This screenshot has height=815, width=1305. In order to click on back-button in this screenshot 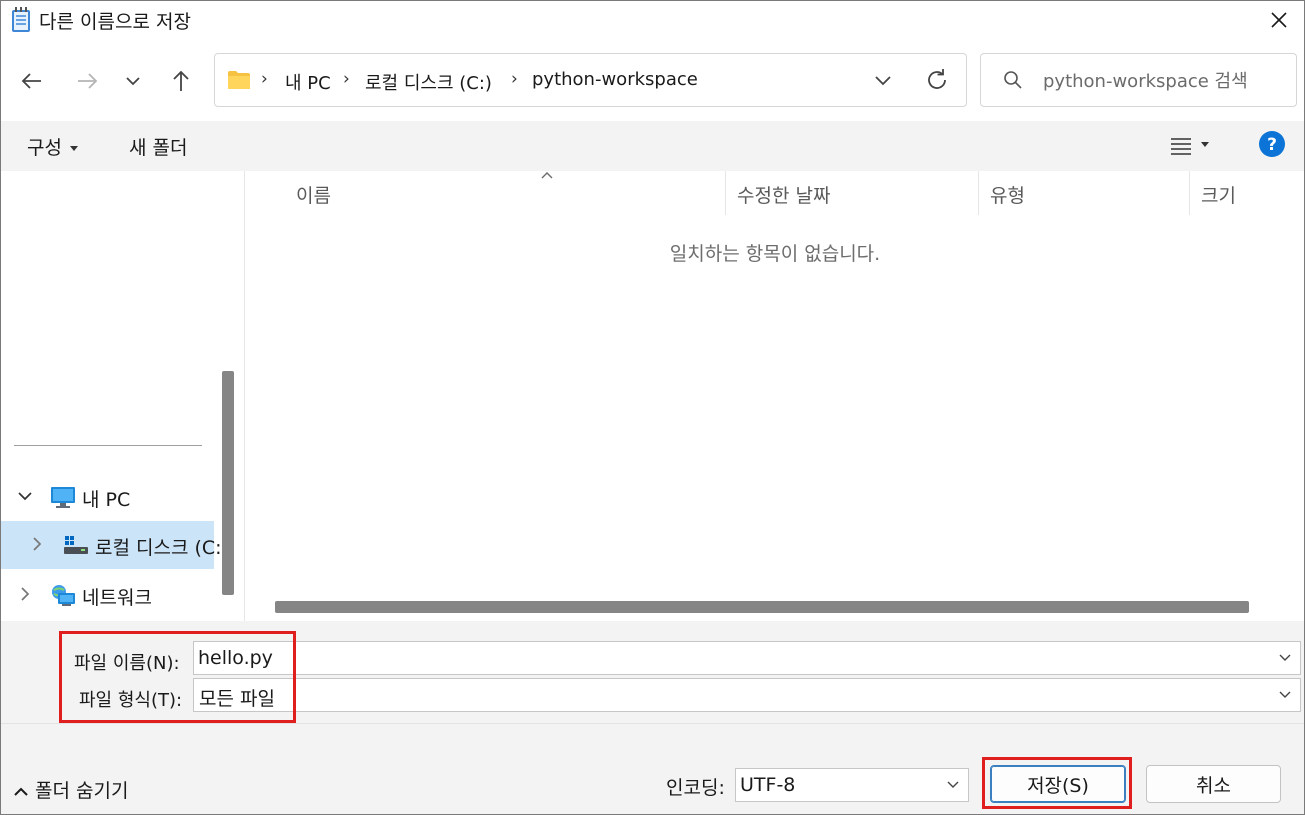, I will do `click(32, 81)`.